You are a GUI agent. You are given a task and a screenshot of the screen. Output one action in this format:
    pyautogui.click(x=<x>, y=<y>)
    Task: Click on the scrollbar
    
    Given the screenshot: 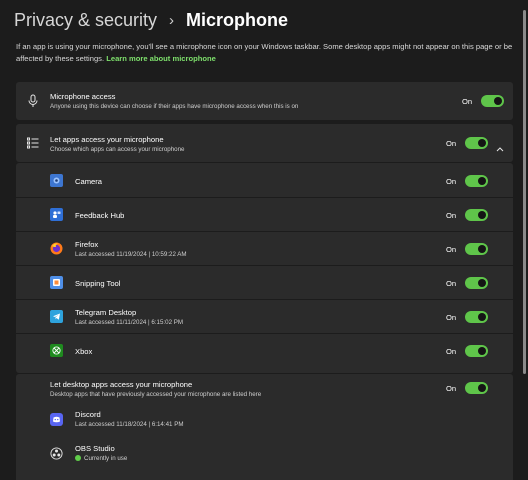 What is the action you would take?
    pyautogui.click(x=524, y=192)
    